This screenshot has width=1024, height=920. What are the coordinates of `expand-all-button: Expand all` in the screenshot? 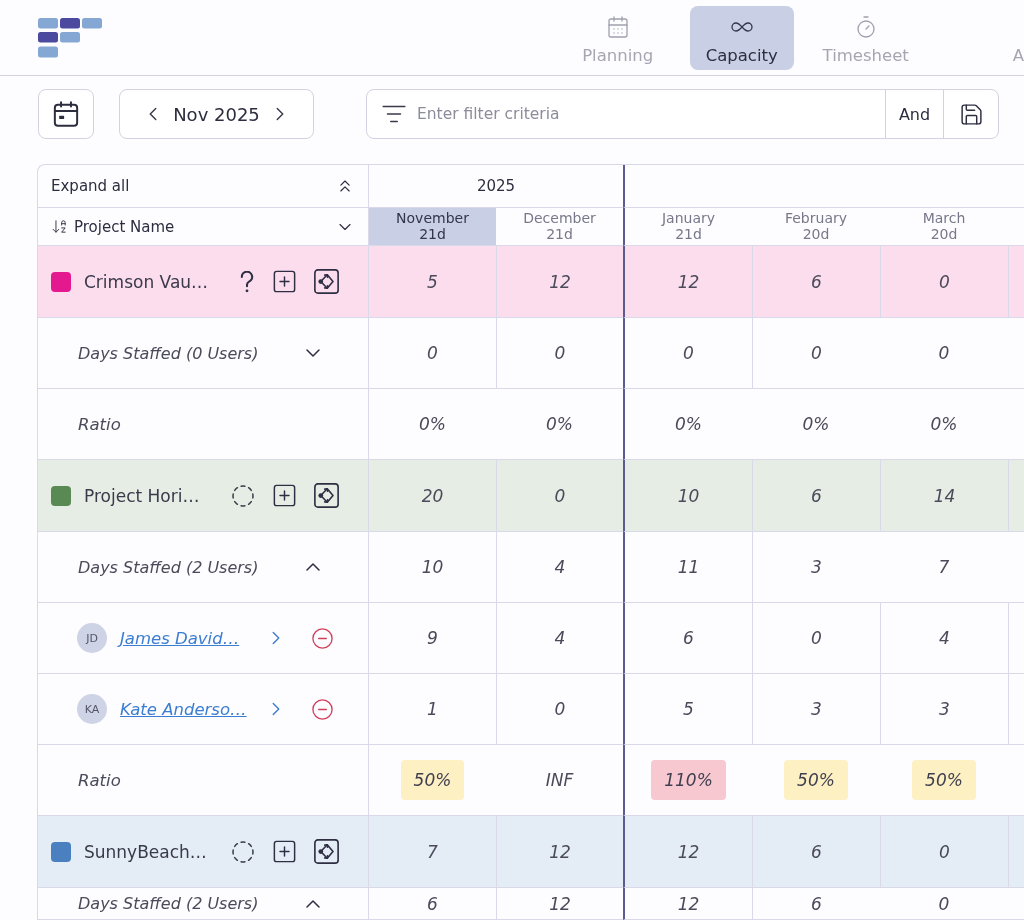 It's located at (203, 186).